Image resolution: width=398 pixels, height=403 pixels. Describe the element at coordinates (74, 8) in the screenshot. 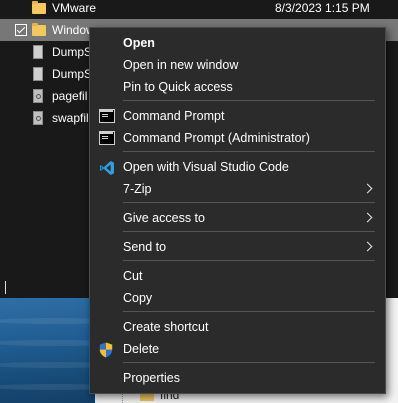

I see `file-name: VMware` at that location.